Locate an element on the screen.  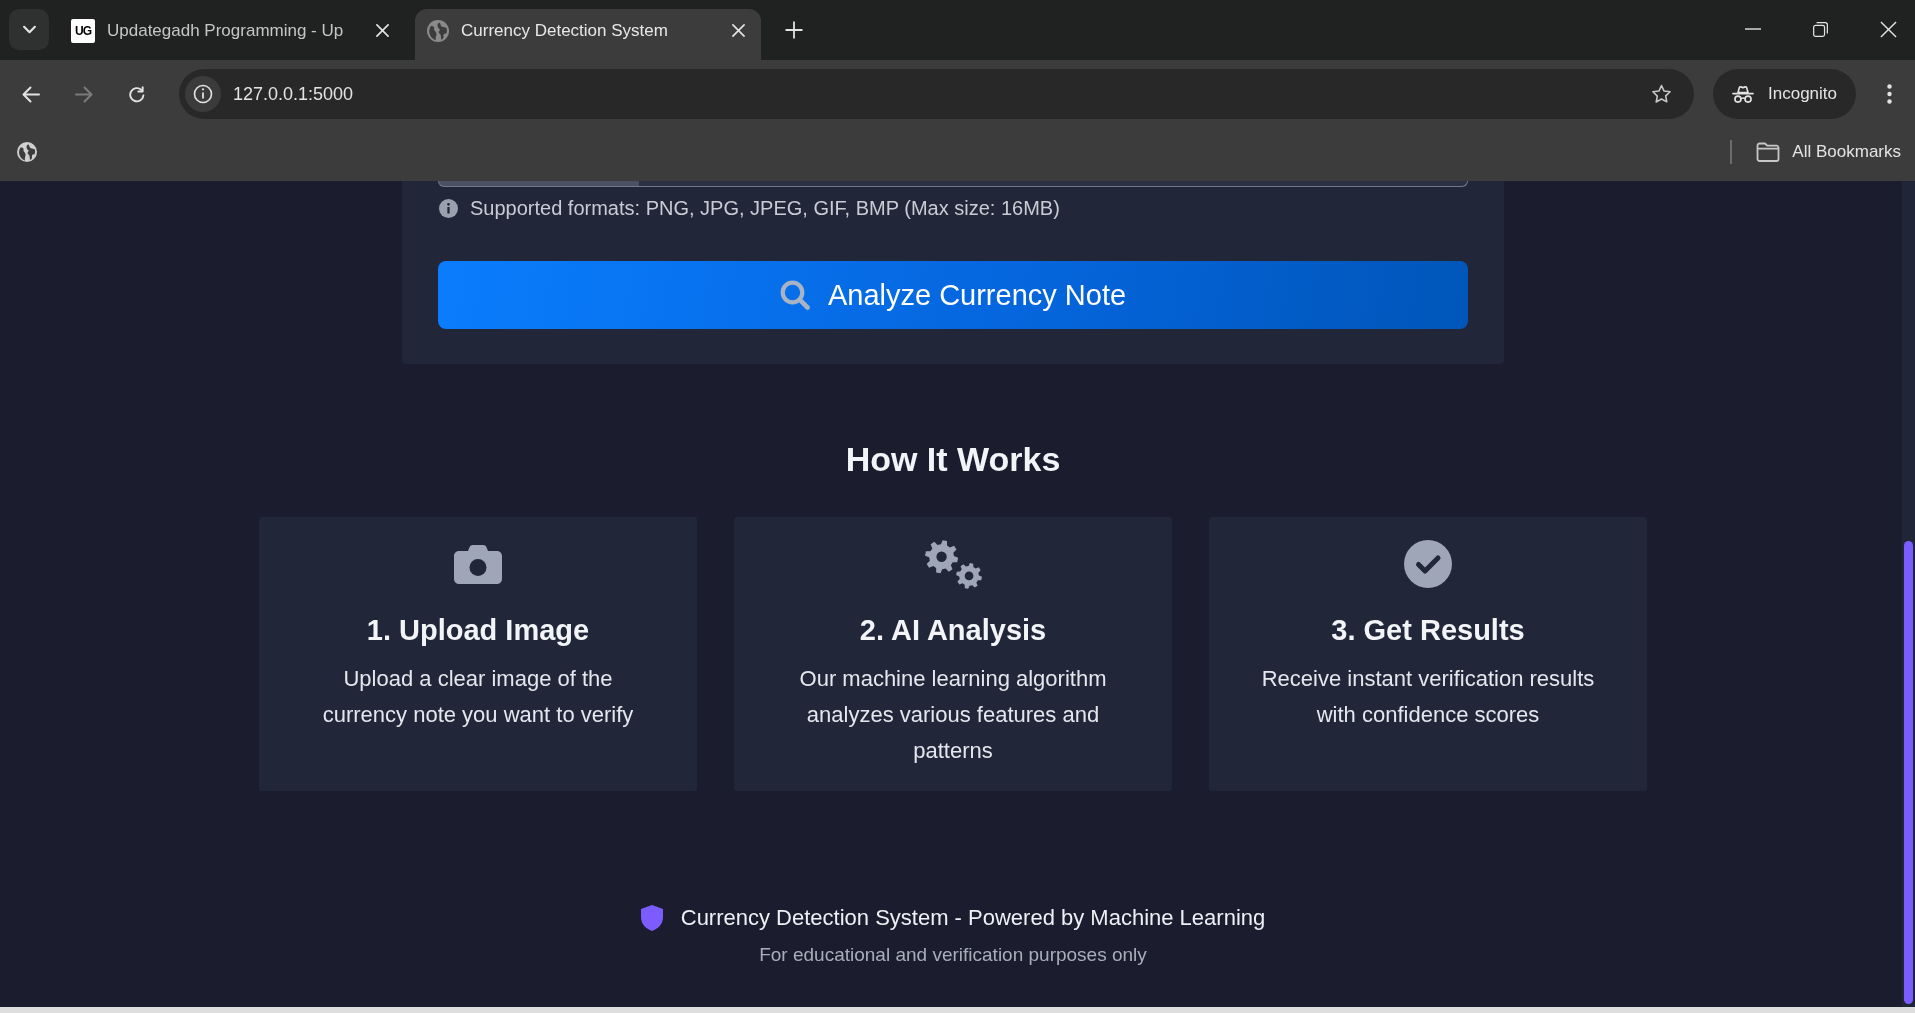
step-title: 3. Get Results is located at coordinates (1428, 630).